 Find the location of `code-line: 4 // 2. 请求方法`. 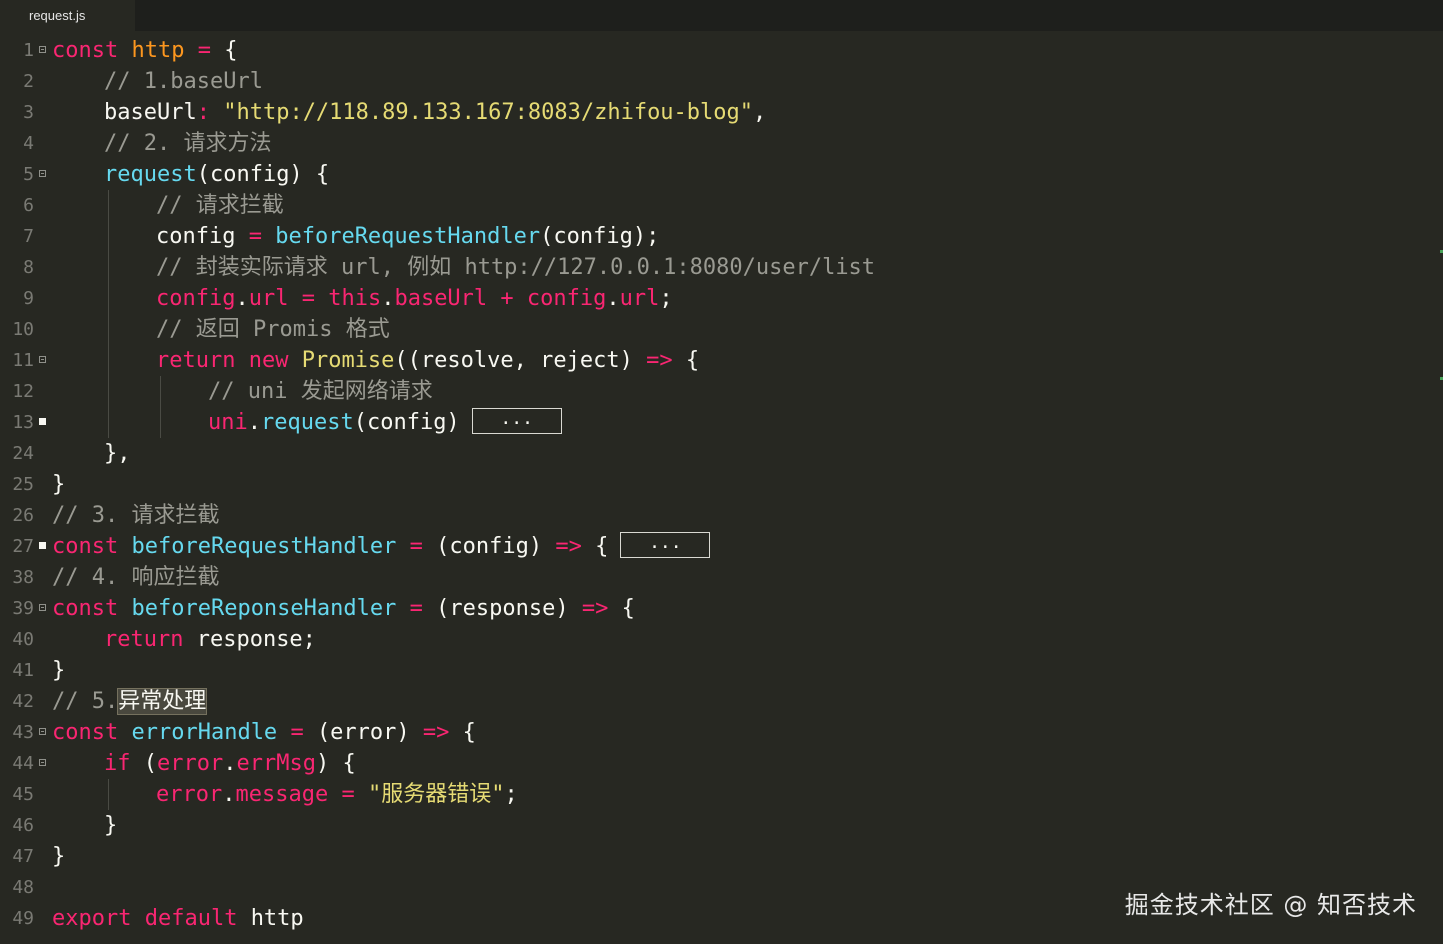

code-line: 4 // 2. 请求方法 is located at coordinates (721, 143).